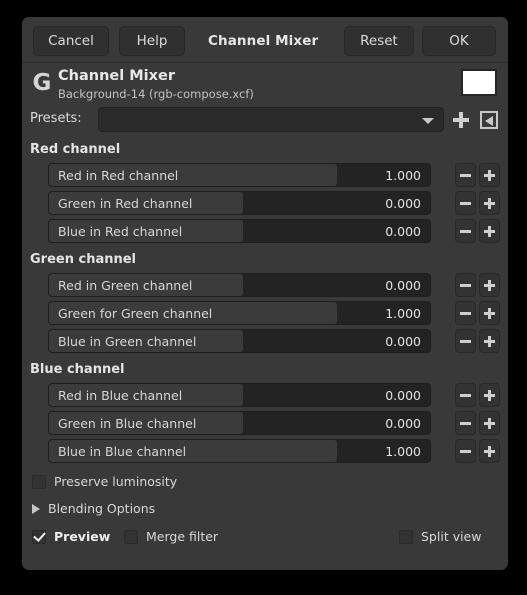  What do you see at coordinates (131, 537) in the screenshot?
I see `merge-filter-checkbox` at bounding box center [131, 537].